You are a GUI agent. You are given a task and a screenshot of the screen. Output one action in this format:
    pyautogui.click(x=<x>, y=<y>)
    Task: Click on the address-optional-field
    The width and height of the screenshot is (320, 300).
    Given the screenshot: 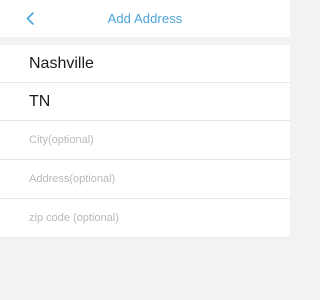 What is the action you would take?
    pyautogui.click(x=145, y=179)
    